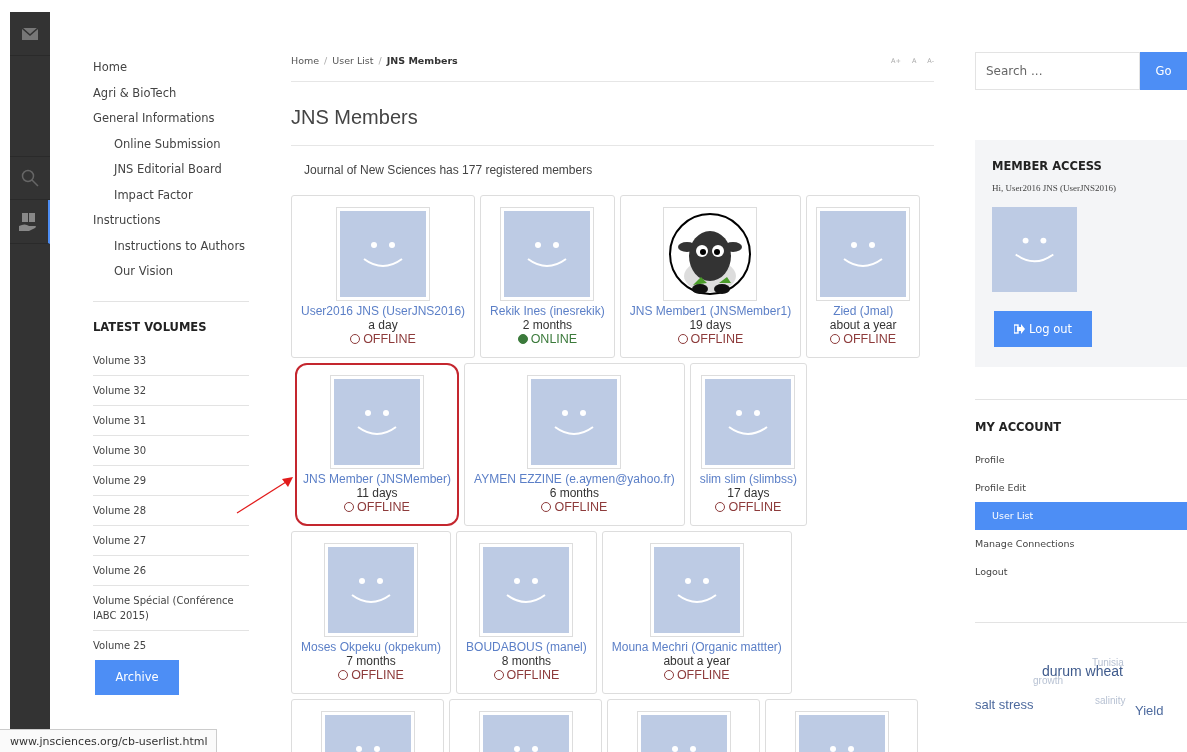  I want to click on nav-link: Home, so click(171, 68).